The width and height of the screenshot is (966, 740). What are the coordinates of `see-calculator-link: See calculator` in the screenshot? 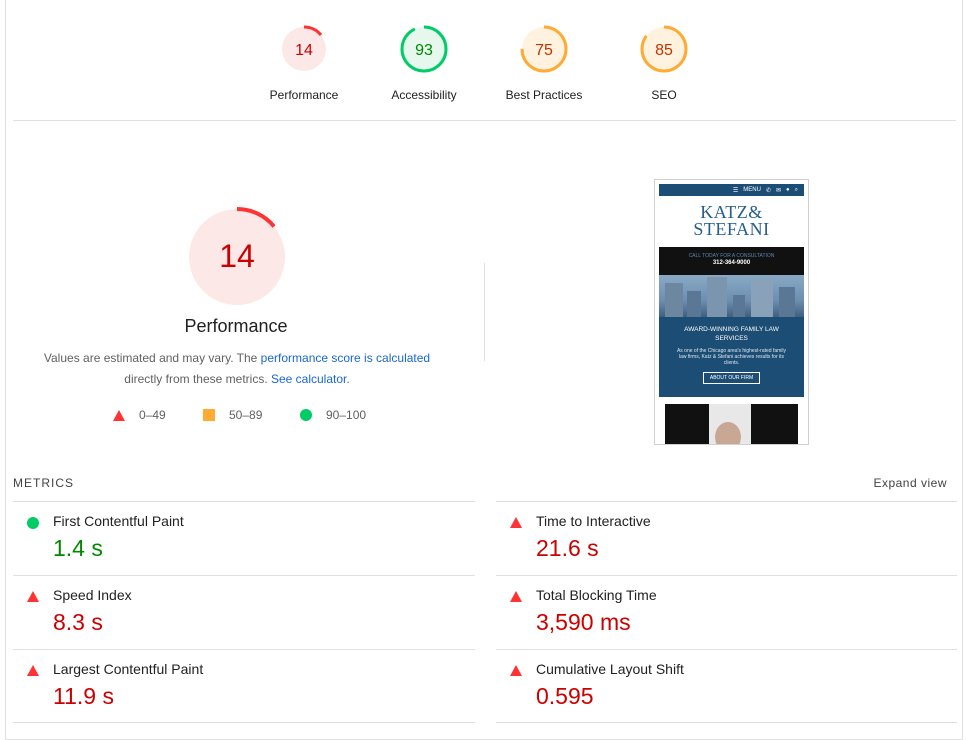 It's located at (308, 379).